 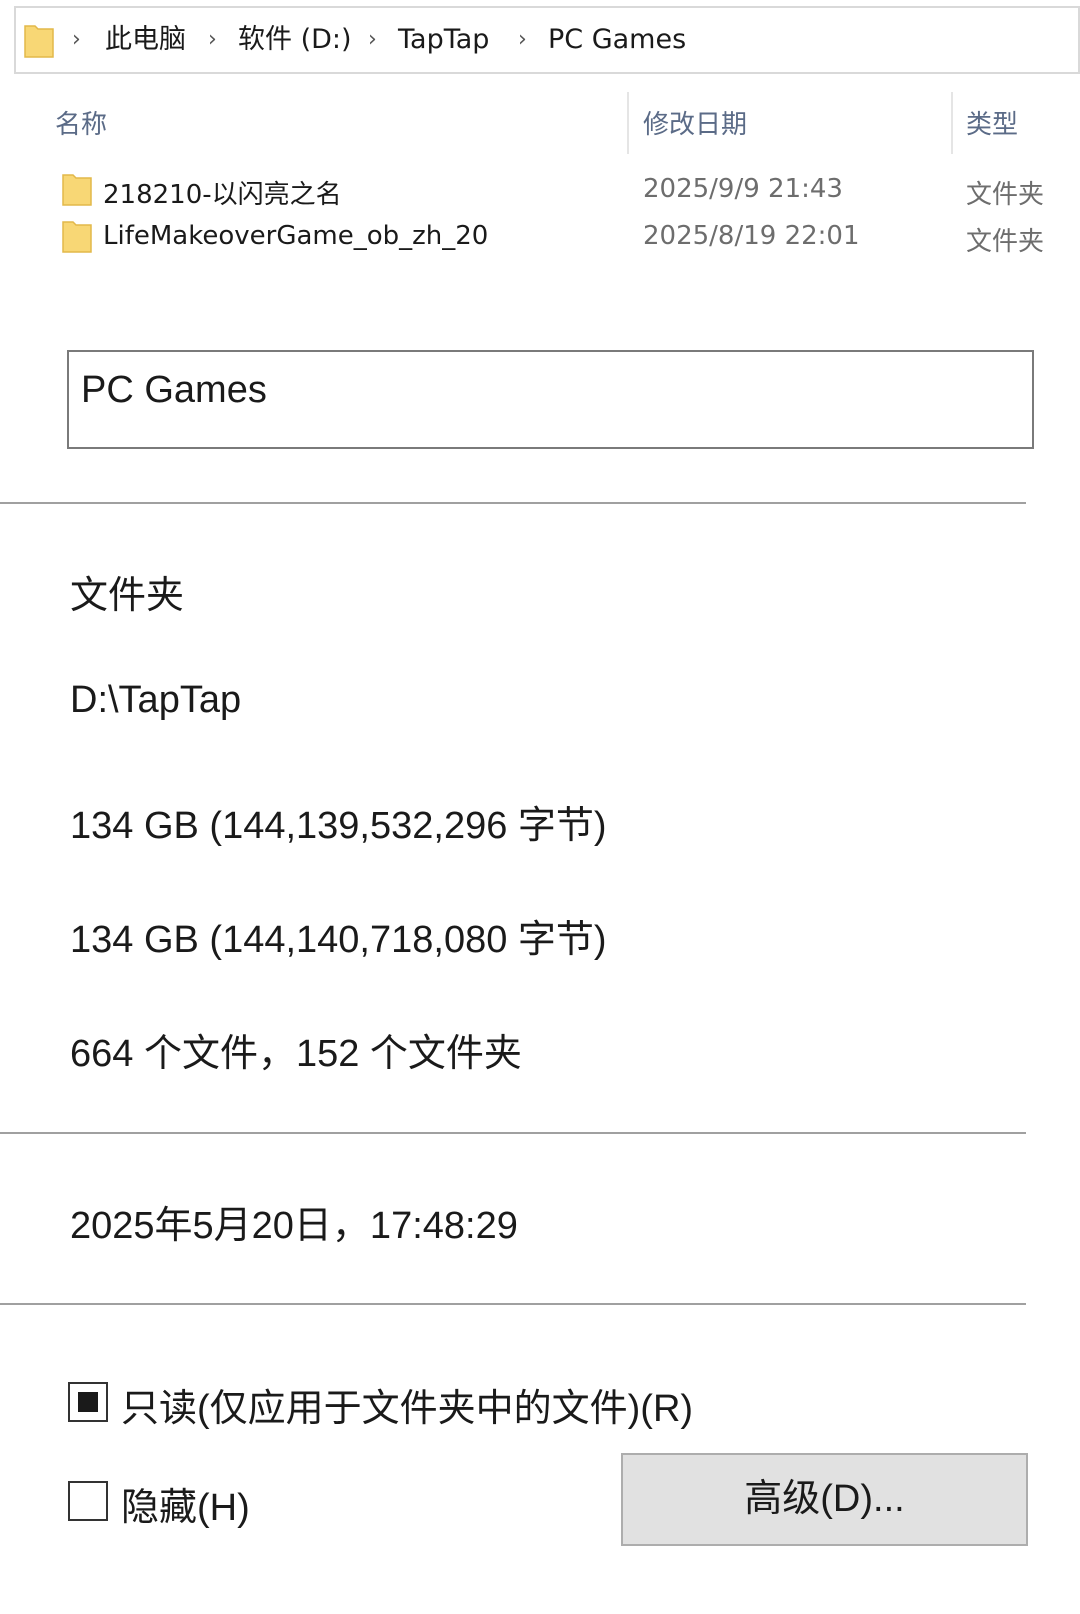 What do you see at coordinates (295, 40) in the screenshot?
I see `breadcrumb-item-drive-d: 软件 (D:)` at bounding box center [295, 40].